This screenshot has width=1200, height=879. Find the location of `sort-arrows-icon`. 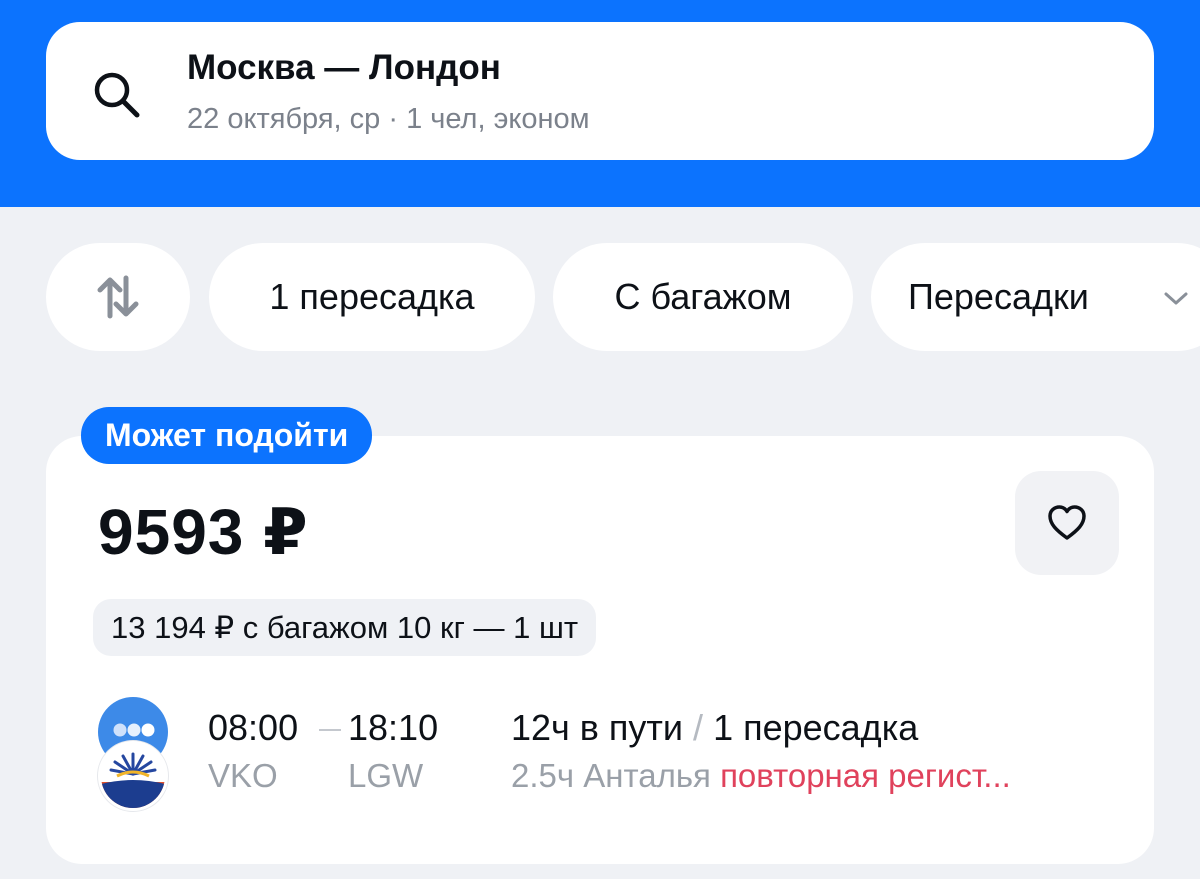

sort-arrows-icon is located at coordinates (118, 297).